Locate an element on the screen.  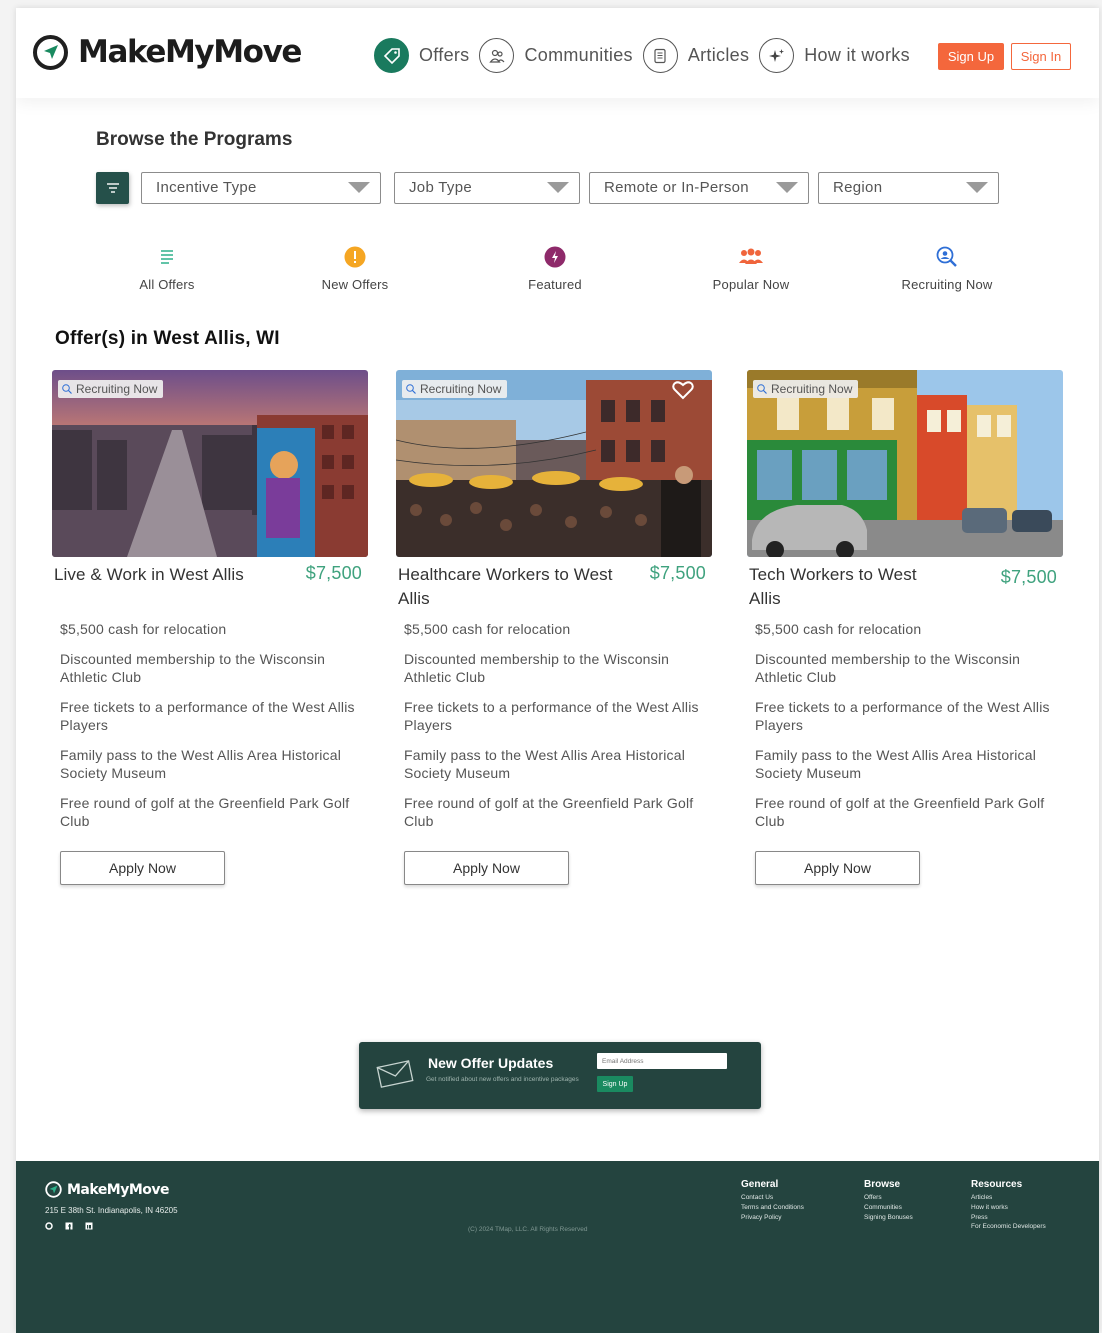
nav-communities: Communities is located at coordinates (556, 55).